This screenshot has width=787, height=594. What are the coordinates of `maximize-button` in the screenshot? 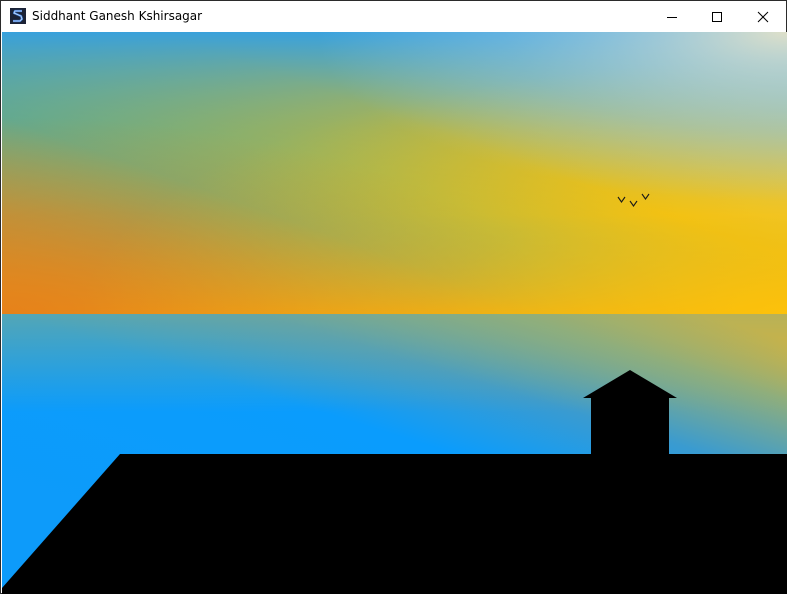 It's located at (717, 16).